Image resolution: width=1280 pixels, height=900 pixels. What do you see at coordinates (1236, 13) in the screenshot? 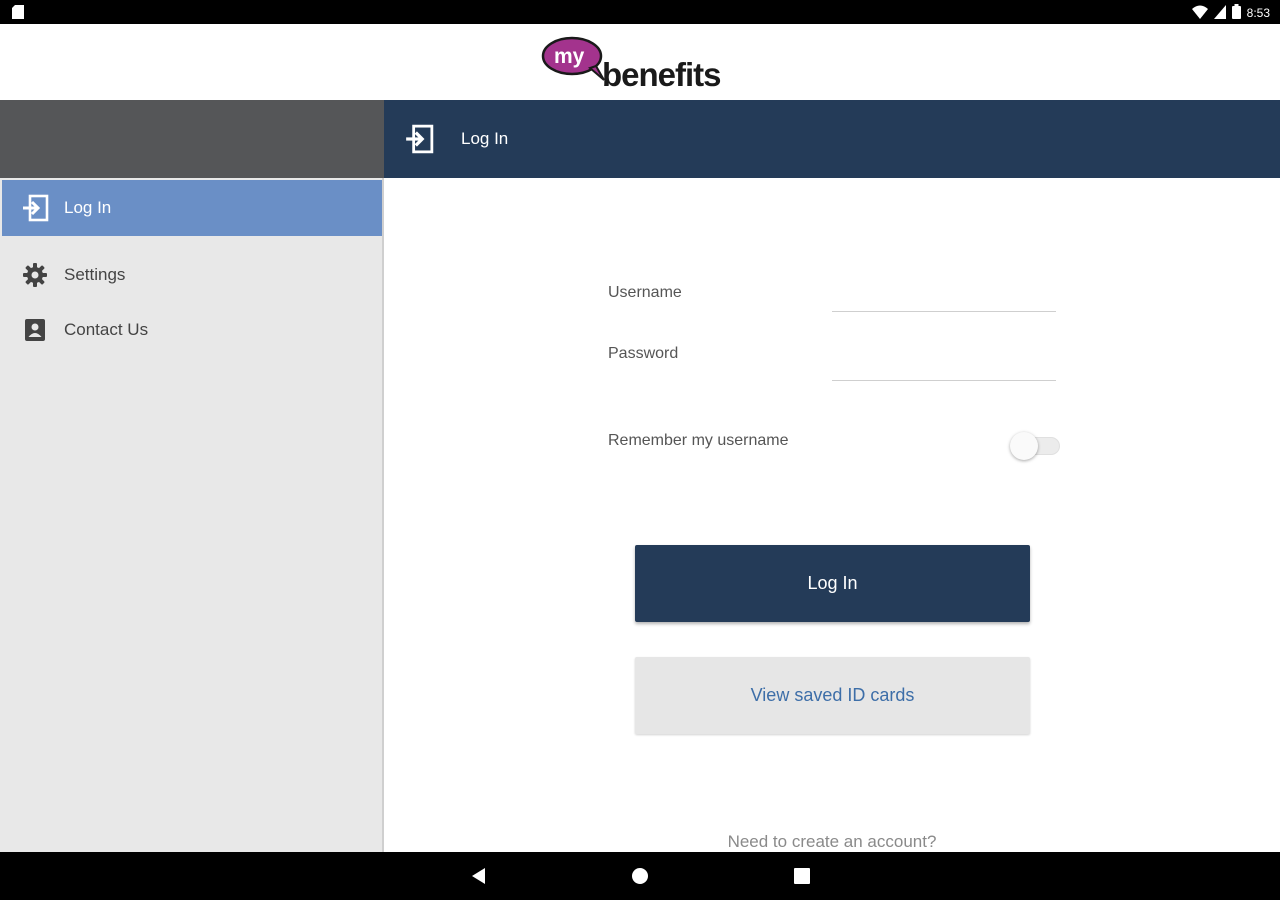
I see `battery-icon` at bounding box center [1236, 13].